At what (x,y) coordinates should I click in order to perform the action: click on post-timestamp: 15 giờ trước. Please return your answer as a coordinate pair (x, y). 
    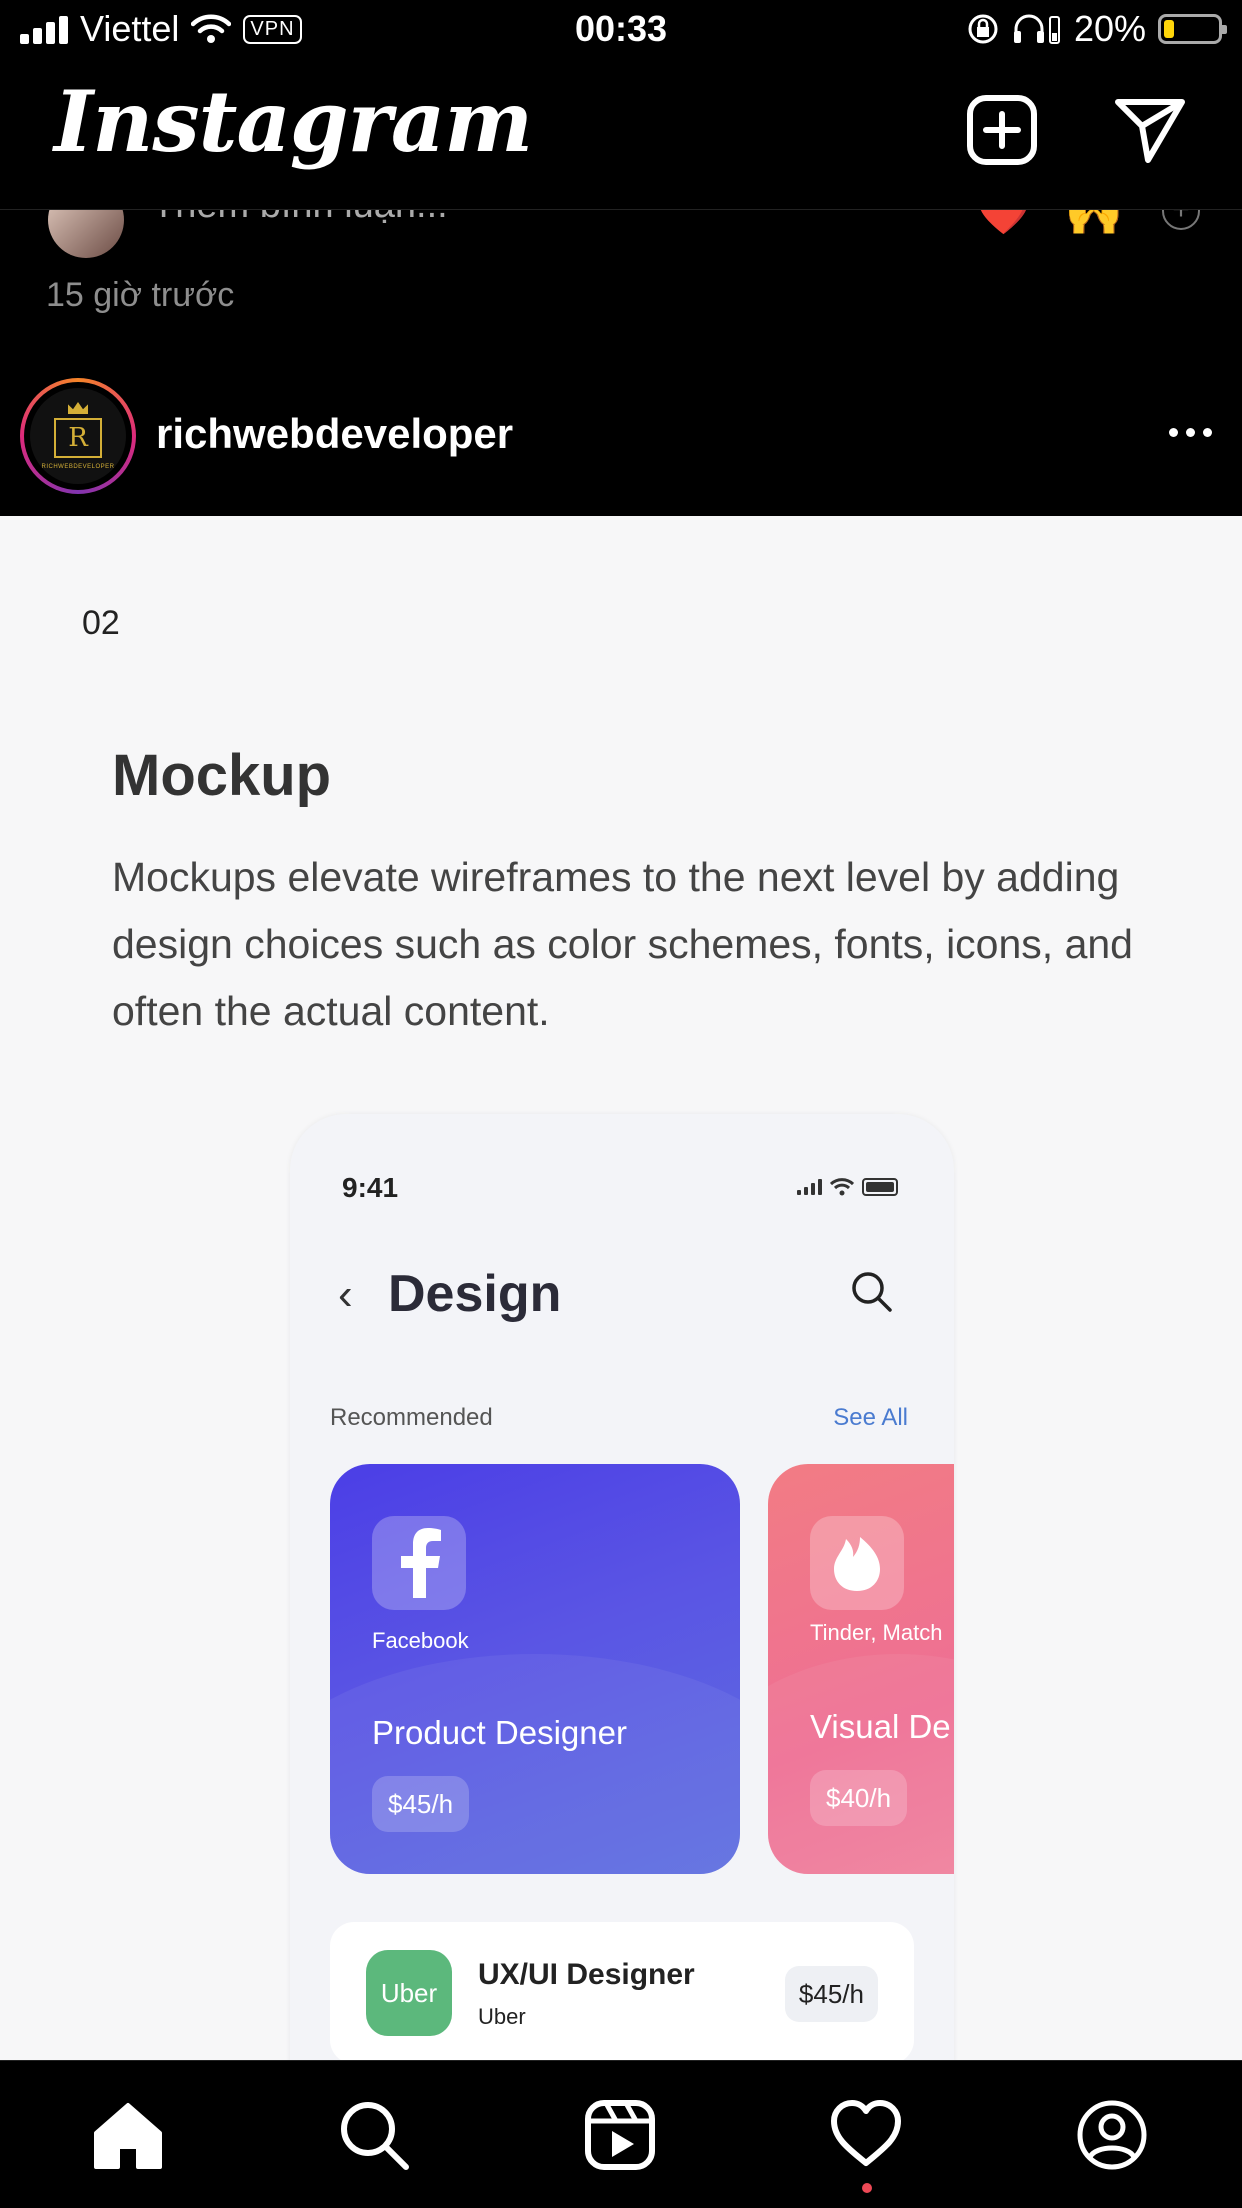
    Looking at the image, I should click on (140, 295).